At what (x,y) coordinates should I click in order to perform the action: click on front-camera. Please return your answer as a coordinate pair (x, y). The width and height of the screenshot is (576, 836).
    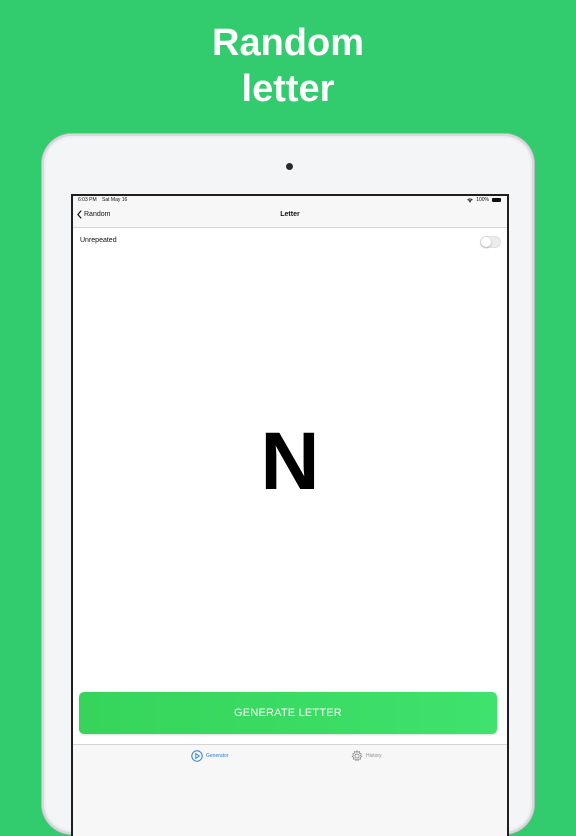
    Looking at the image, I should click on (289, 166).